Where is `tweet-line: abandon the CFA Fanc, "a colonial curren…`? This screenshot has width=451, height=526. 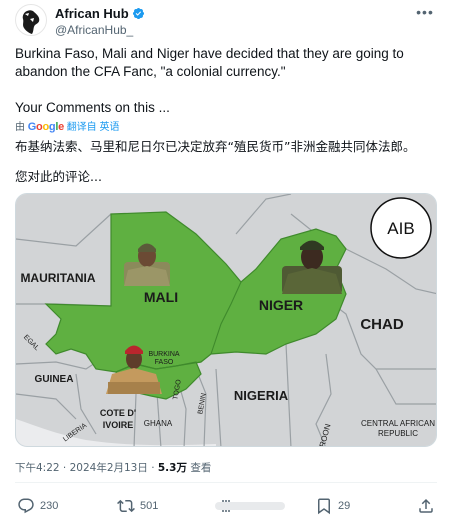 tweet-line: abandon the CFA Fanc, "a colonial curren… is located at coordinates (150, 71).